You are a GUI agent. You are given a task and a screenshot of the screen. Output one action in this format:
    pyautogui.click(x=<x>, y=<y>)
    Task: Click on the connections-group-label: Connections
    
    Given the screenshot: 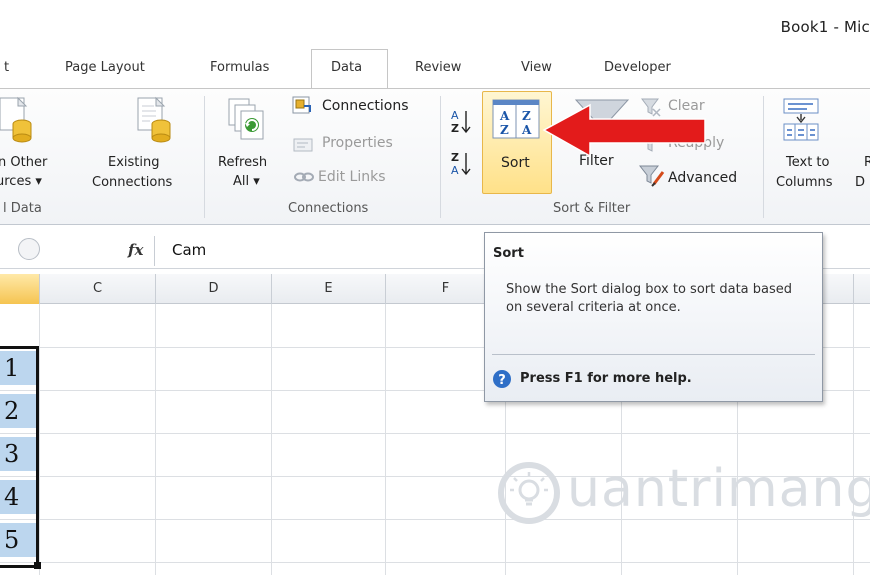 What is the action you would take?
    pyautogui.click(x=328, y=208)
    